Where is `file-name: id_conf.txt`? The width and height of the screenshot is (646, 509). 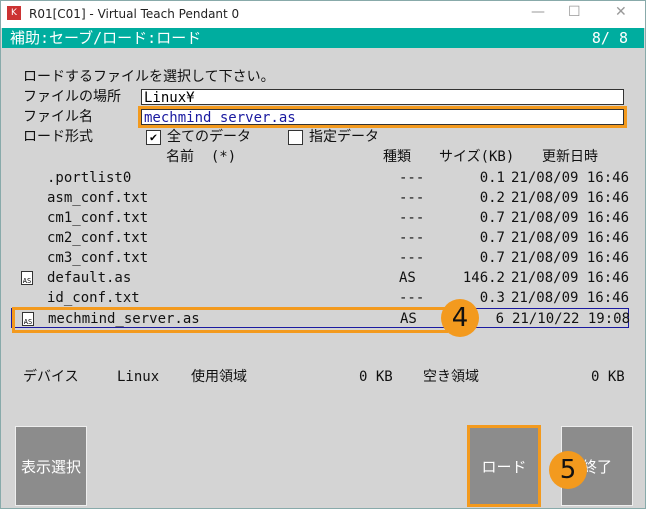
file-name: id_conf.txt is located at coordinates (93, 298).